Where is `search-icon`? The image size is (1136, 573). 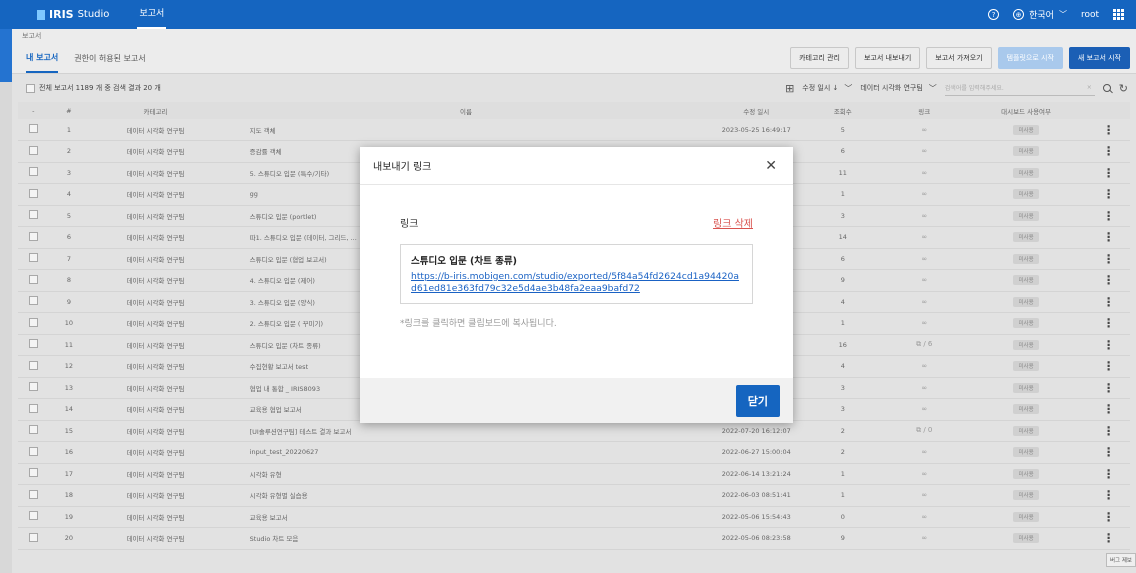 search-icon is located at coordinates (1106, 88).